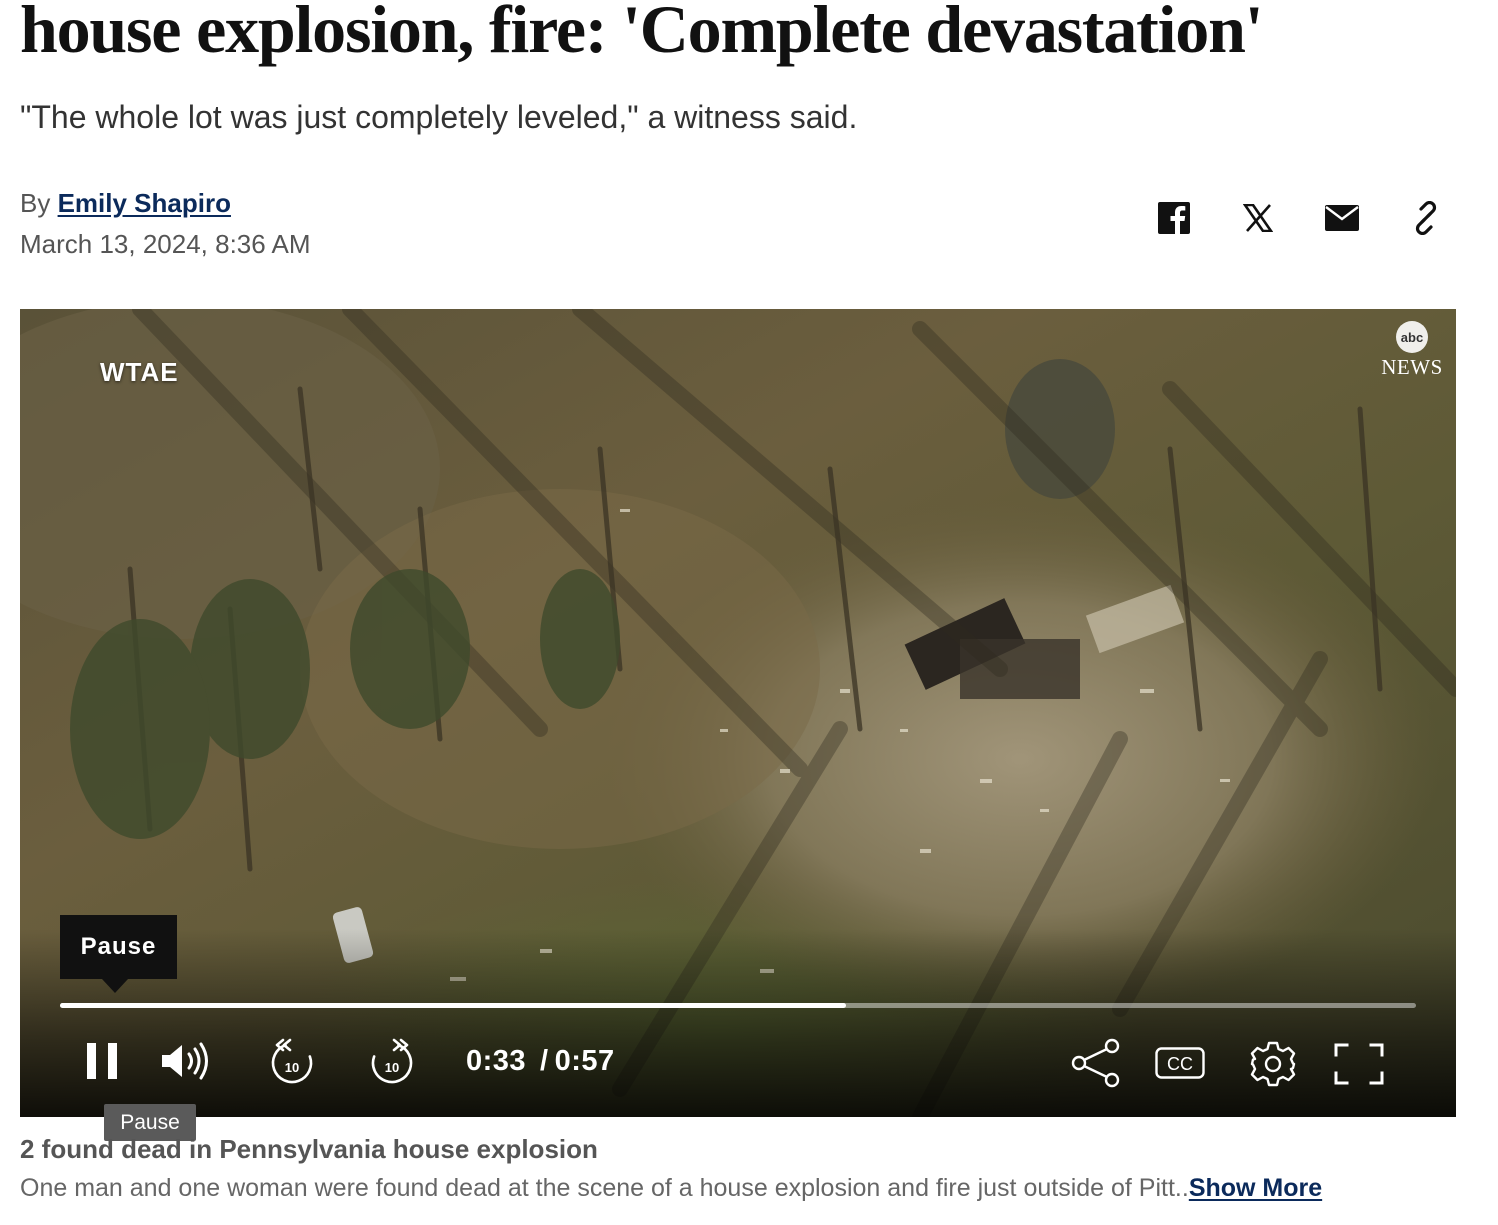 This screenshot has width=1498, height=1225. Describe the element at coordinates (1258, 218) in the screenshot. I see `x-icon` at that location.